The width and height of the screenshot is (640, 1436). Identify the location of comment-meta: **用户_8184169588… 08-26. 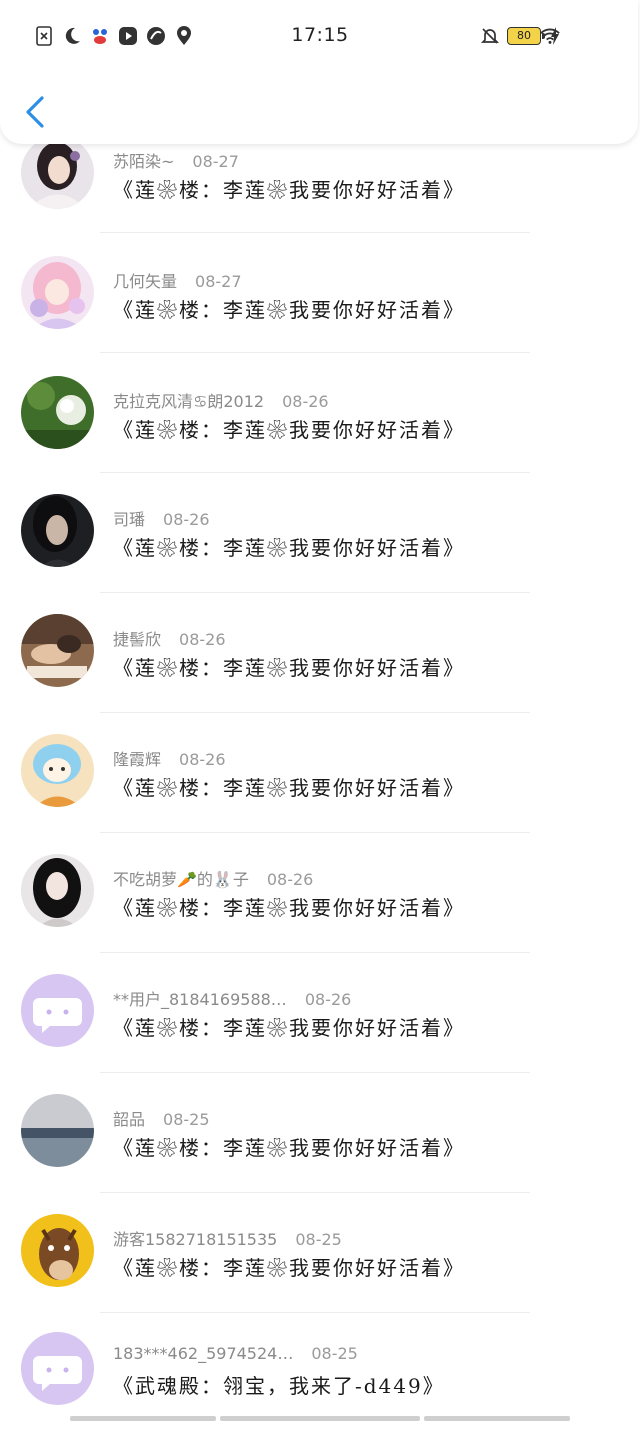
(232, 998).